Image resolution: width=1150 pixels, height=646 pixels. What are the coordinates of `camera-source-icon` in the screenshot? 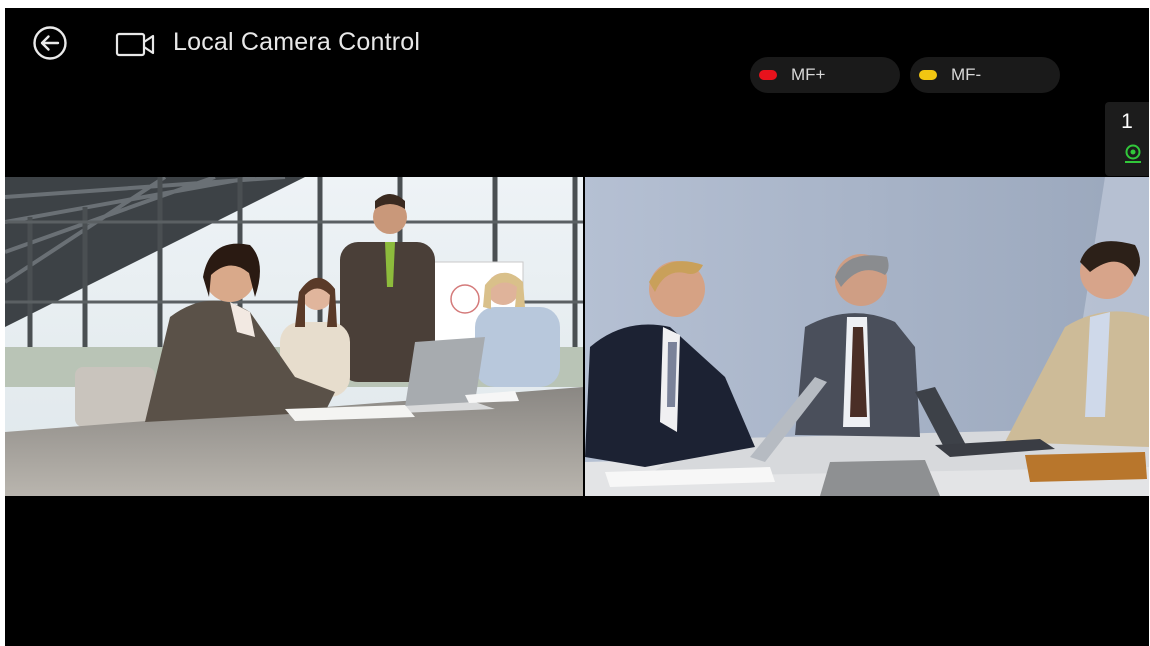 It's located at (1133, 153).